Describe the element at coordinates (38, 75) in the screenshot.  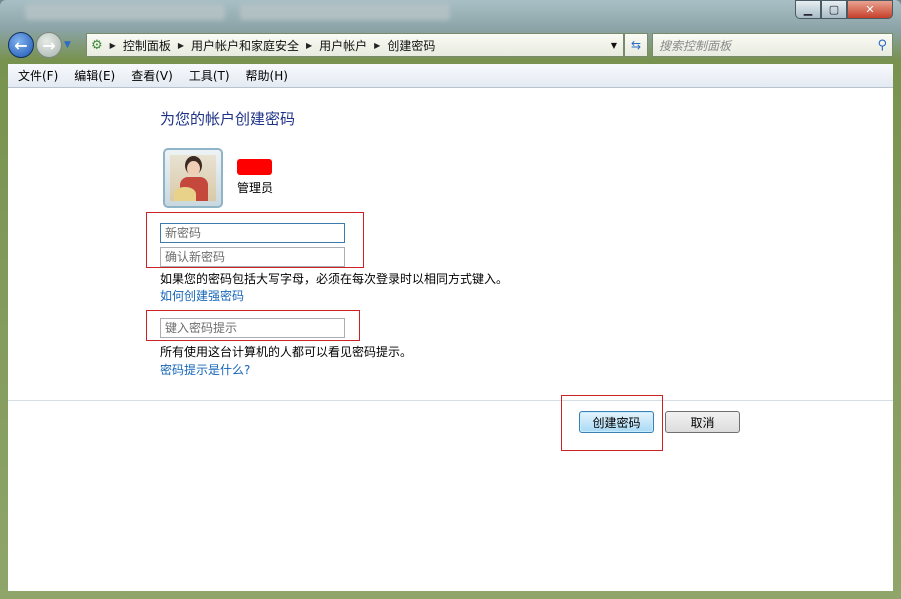
I see `menu-file: 文件(F)` at that location.